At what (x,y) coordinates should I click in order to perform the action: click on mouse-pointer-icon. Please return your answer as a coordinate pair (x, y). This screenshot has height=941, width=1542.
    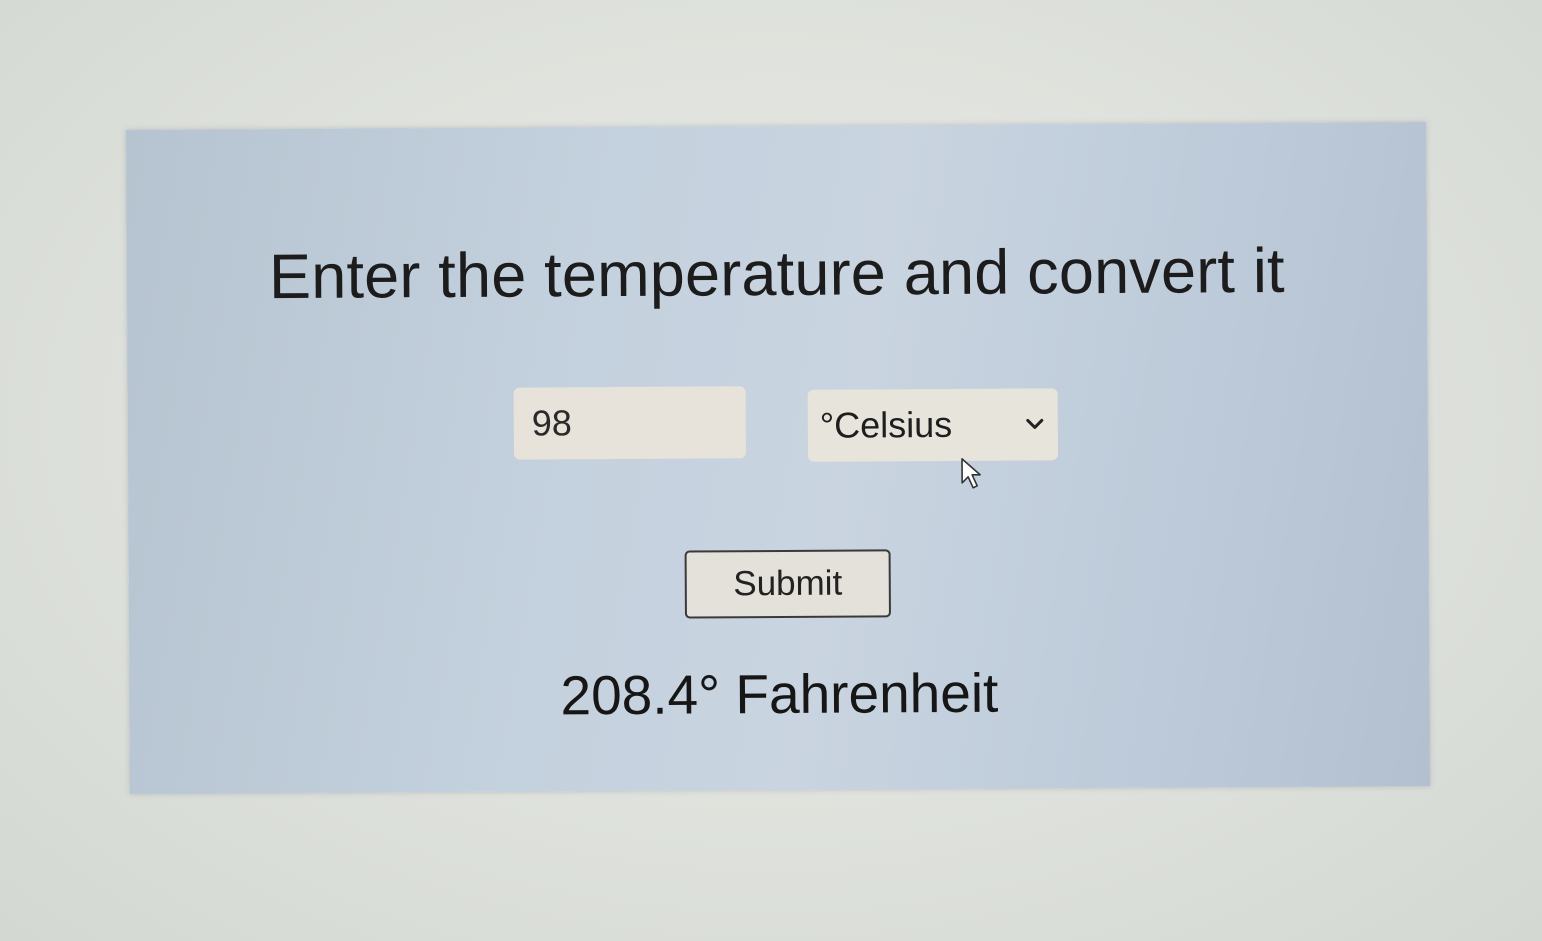
    Looking at the image, I should click on (971, 474).